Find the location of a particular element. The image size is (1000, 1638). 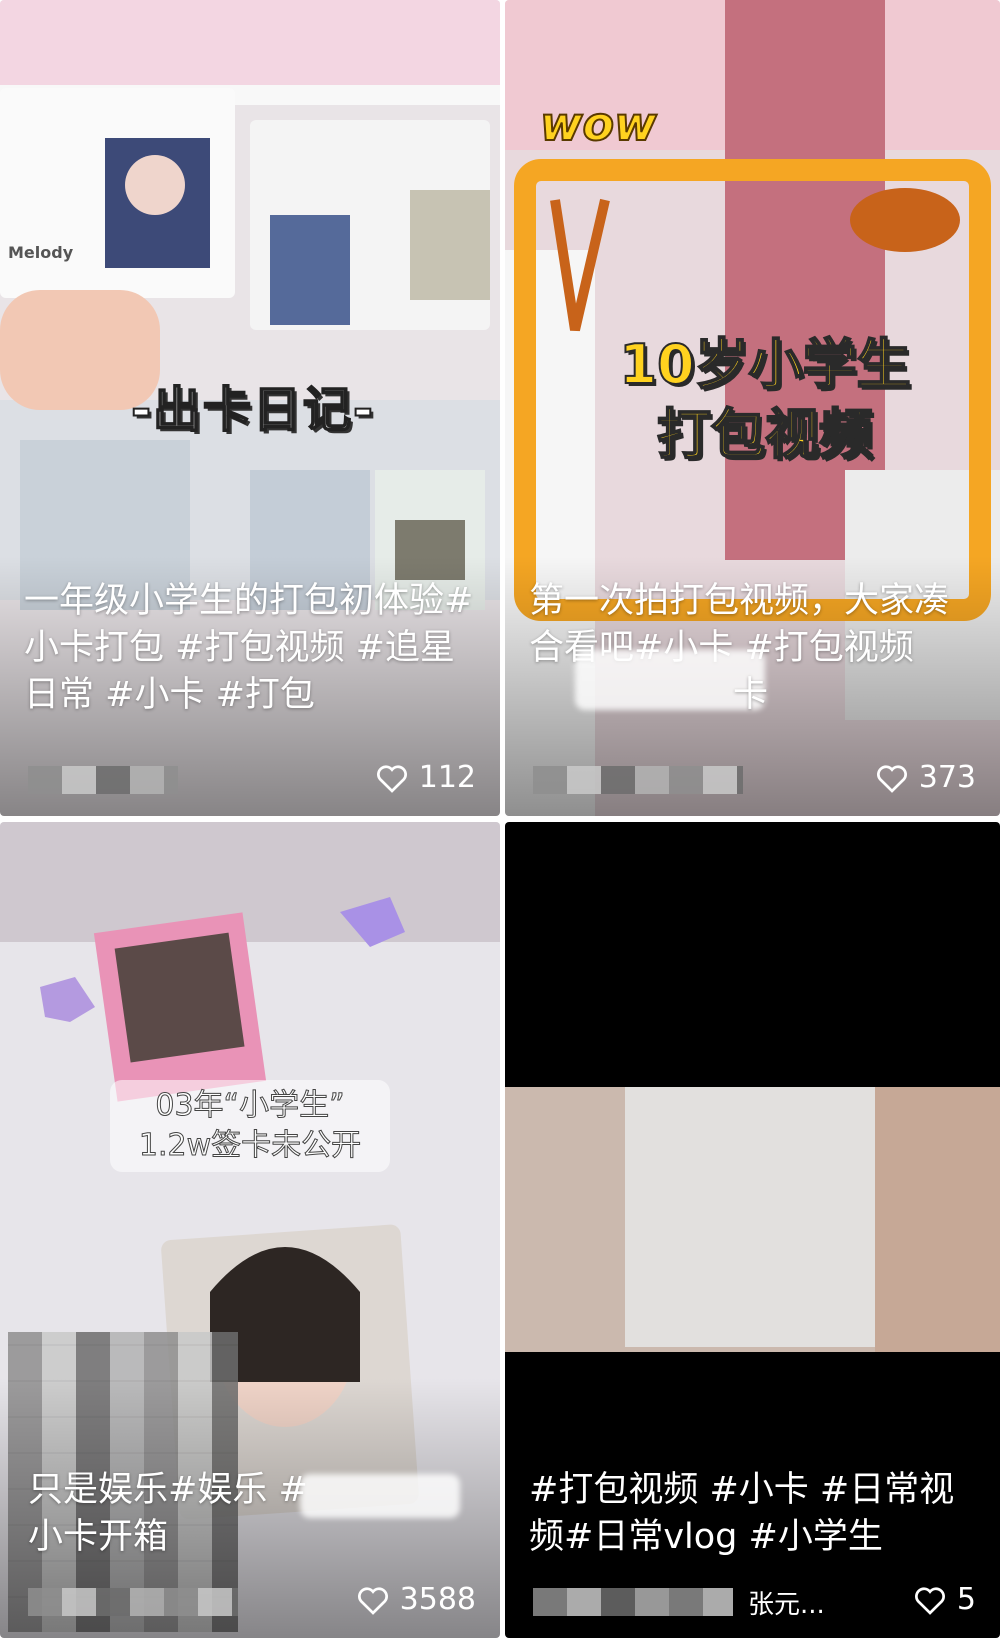

like-button: 373 is located at coordinates (925, 777).